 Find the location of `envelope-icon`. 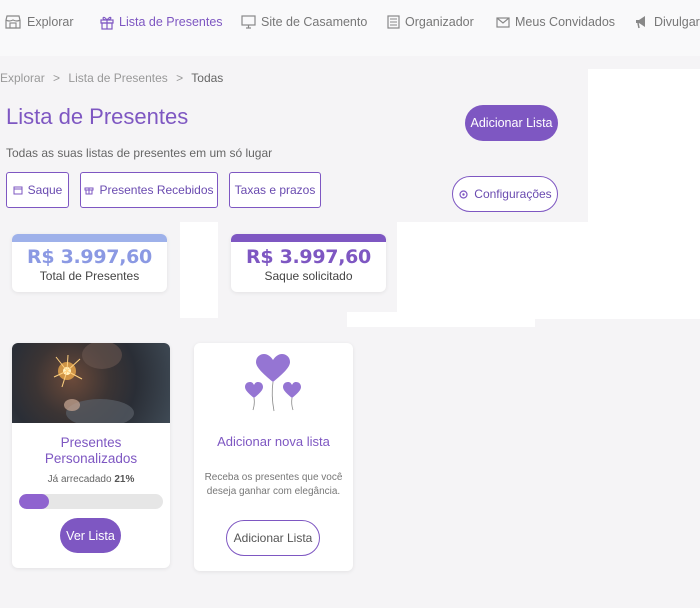

envelope-icon is located at coordinates (503, 22).